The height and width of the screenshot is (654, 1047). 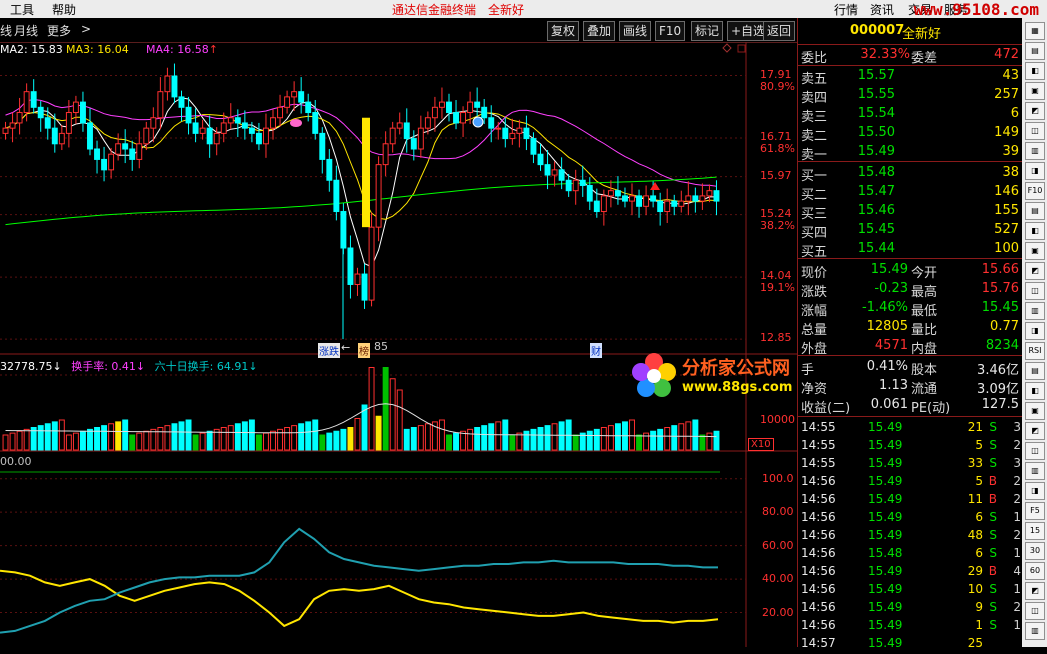 I want to click on ask-row: 卖一 15.49 39, so click(x=910, y=153).